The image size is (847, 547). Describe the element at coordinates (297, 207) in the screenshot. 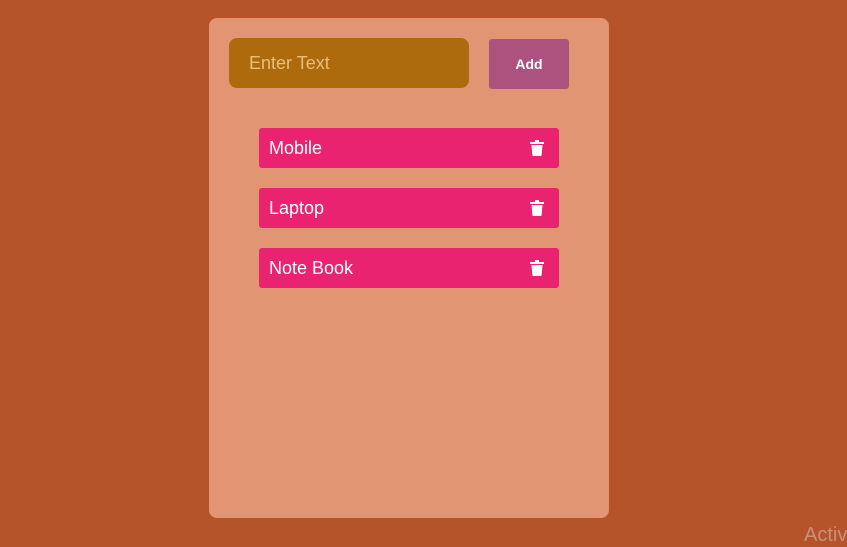

I see `item-label: Laptop` at that location.